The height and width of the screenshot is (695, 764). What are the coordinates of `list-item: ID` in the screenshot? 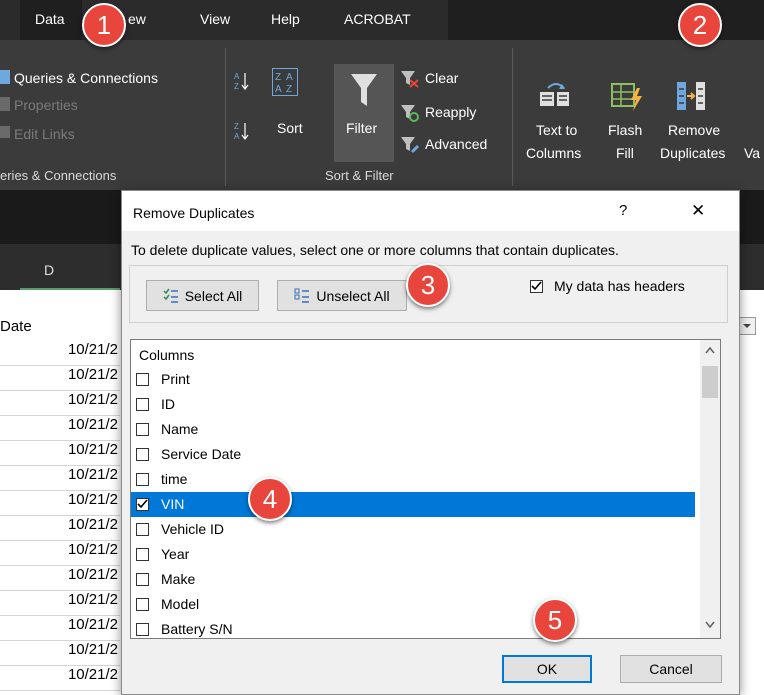 It's located at (413, 404).